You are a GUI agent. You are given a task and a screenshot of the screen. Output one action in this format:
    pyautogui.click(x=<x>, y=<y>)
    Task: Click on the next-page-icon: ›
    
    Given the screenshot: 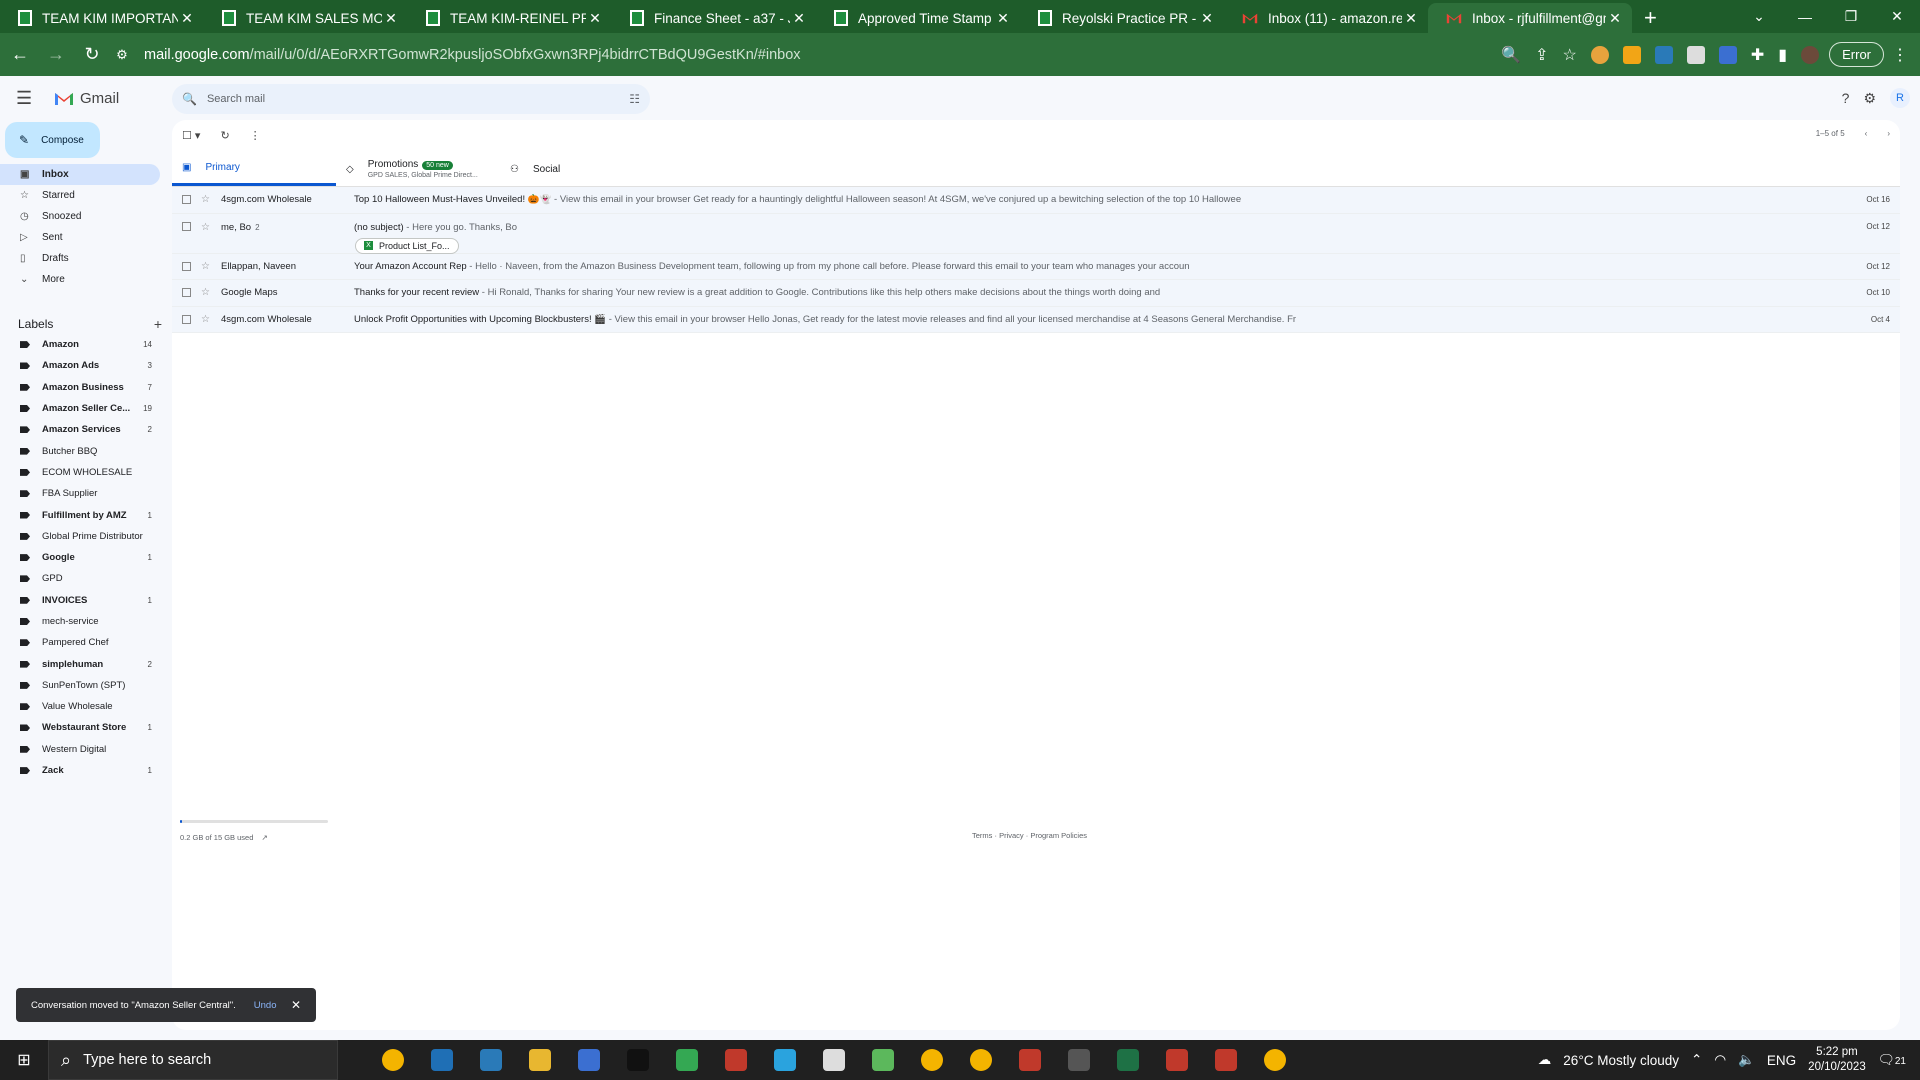 What is the action you would take?
    pyautogui.click(x=1888, y=133)
    